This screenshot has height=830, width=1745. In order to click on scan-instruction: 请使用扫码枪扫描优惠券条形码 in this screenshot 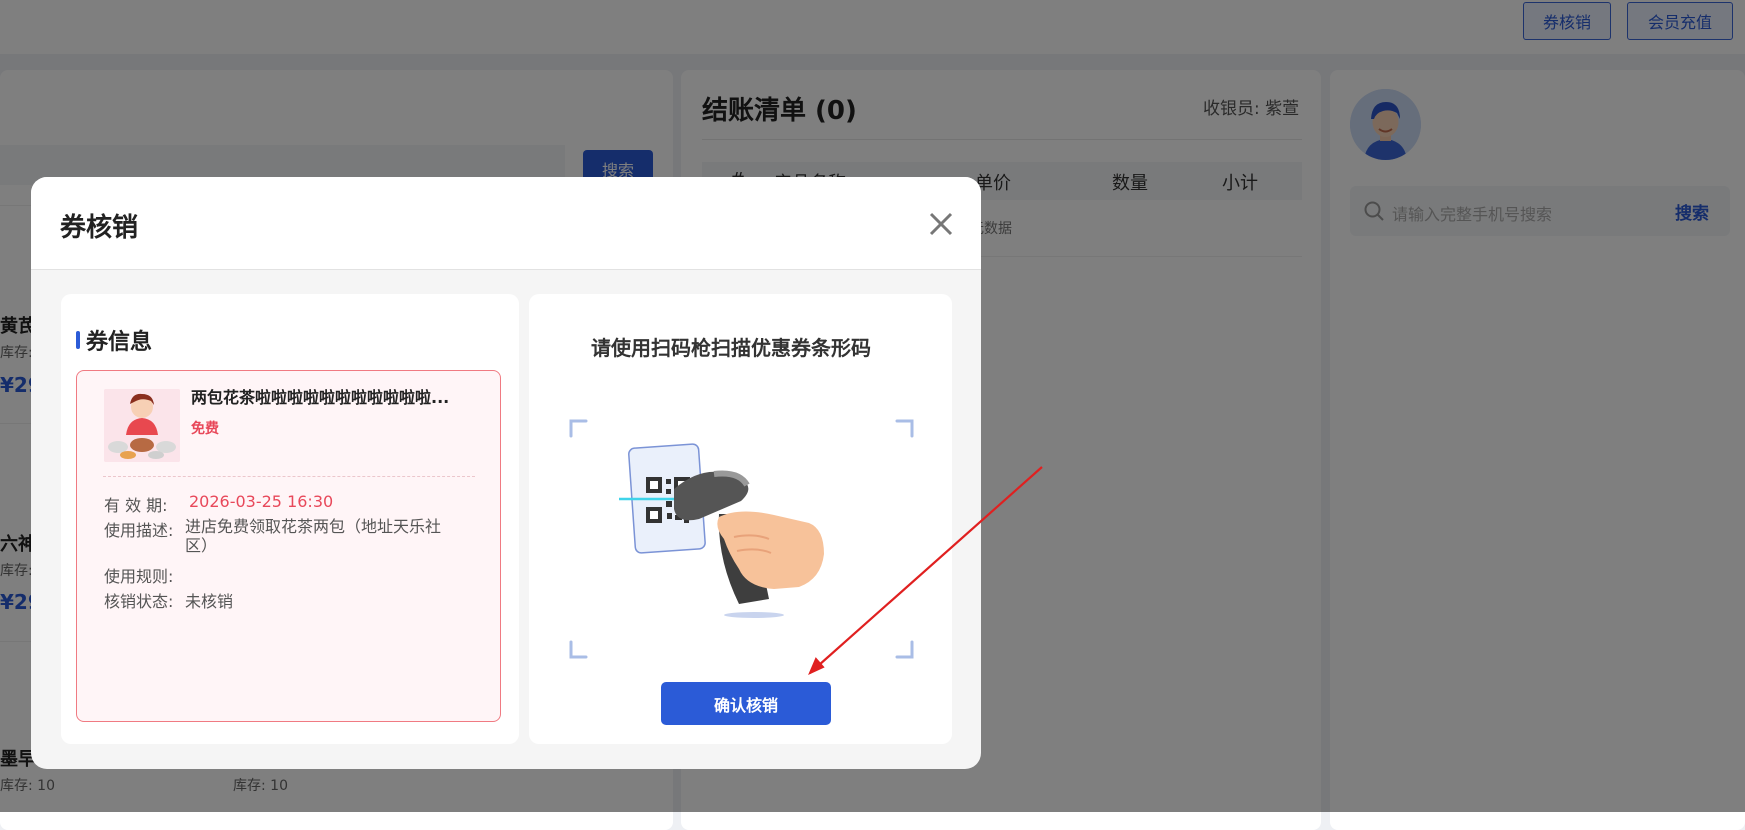, I will do `click(731, 348)`.